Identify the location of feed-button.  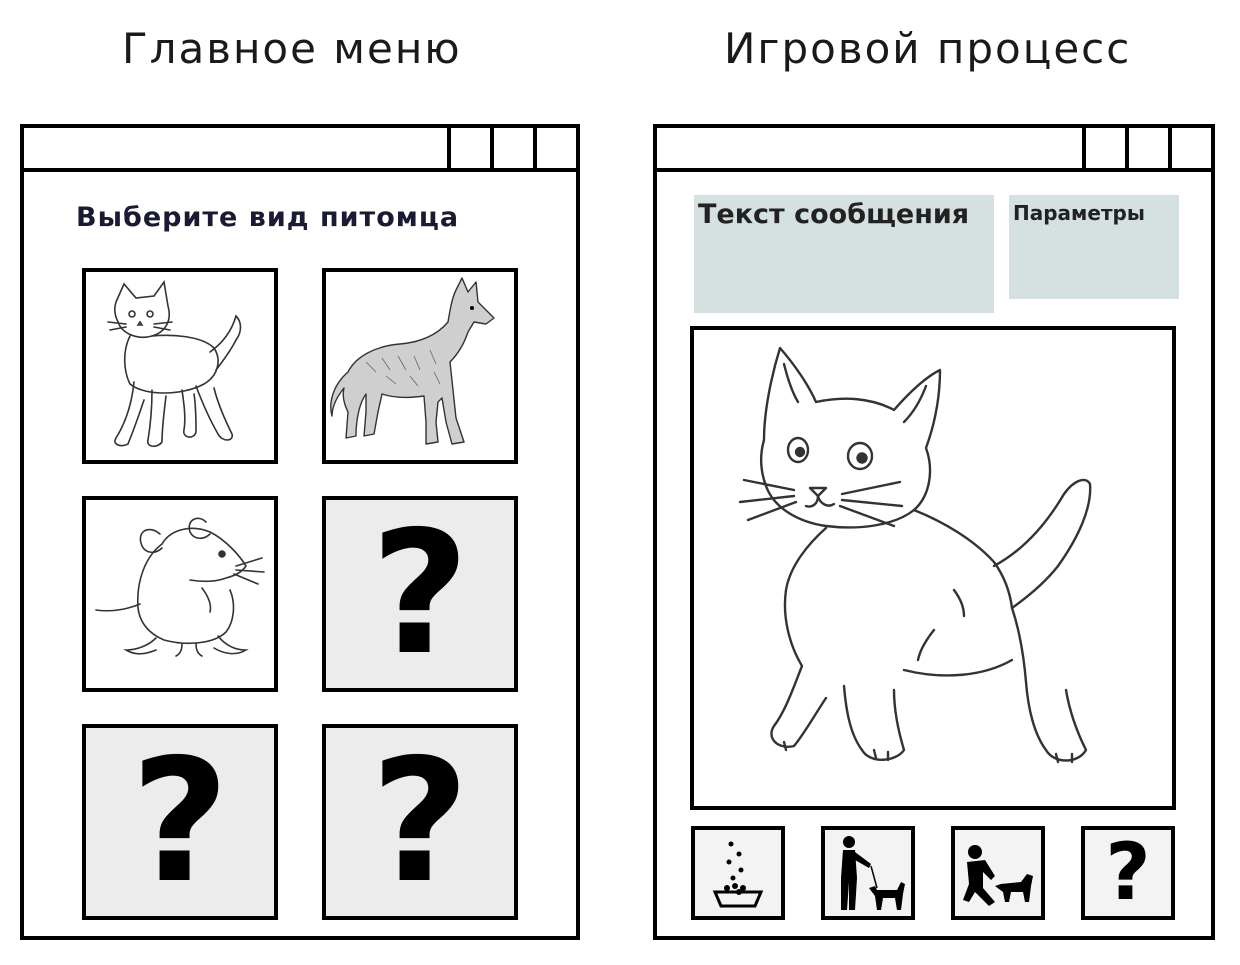
(738, 873).